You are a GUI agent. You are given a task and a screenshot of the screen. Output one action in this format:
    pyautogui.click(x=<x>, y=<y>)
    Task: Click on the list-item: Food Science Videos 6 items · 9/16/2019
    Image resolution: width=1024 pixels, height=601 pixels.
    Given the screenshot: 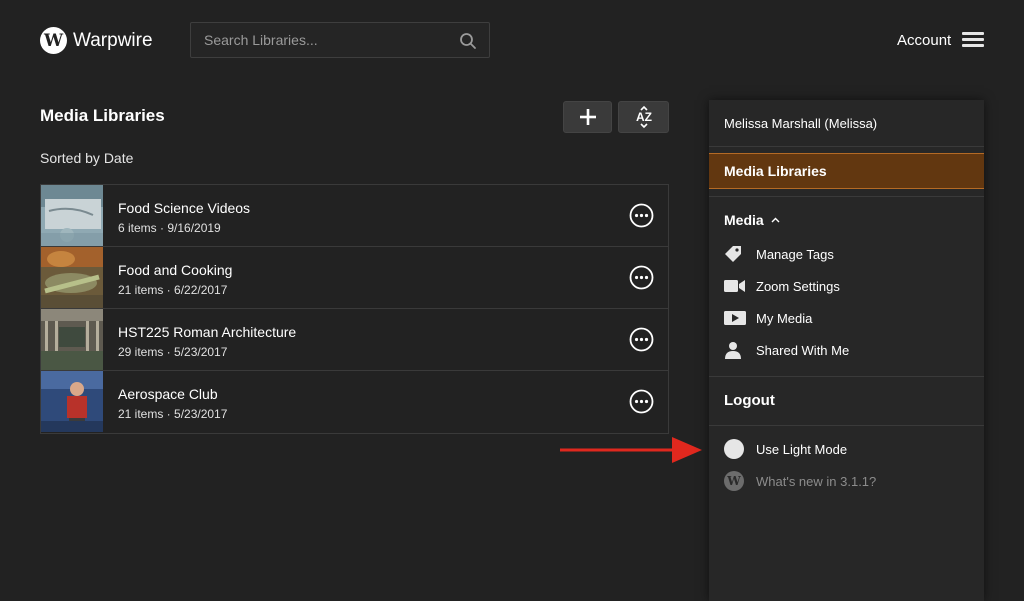 What is the action you would take?
    pyautogui.click(x=354, y=216)
    